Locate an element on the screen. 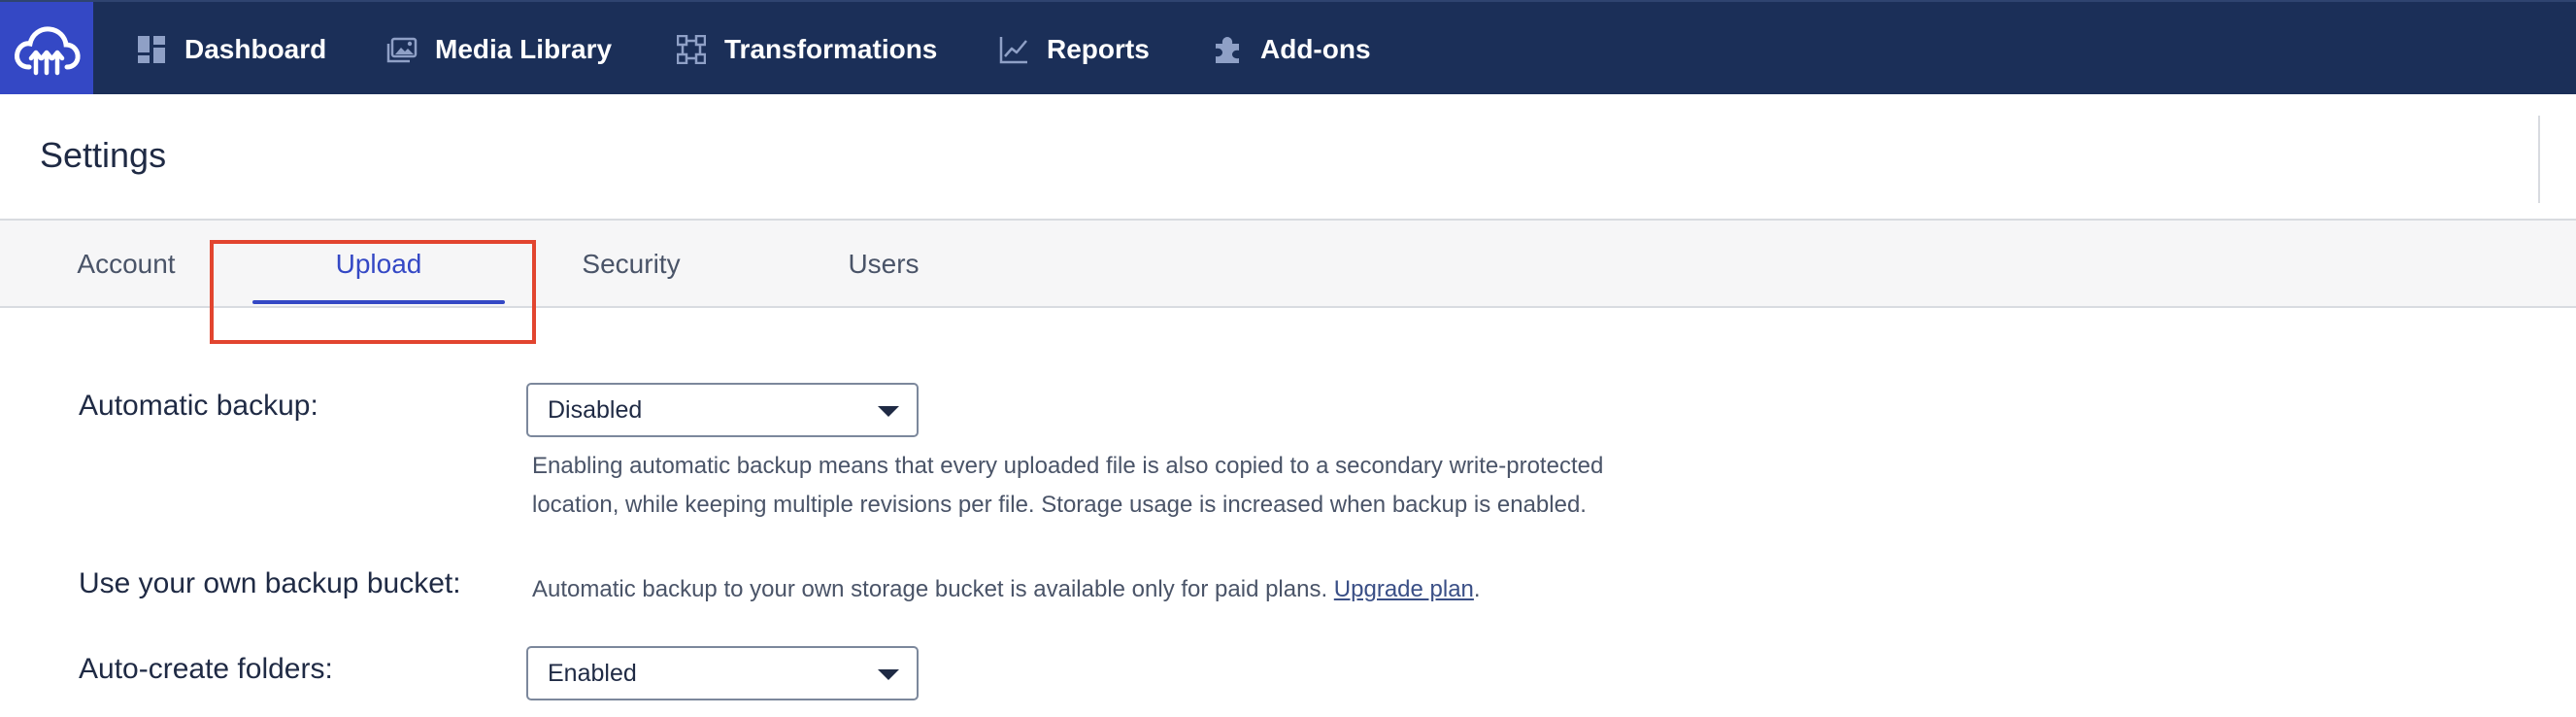 This screenshot has width=2576, height=717. line-chart-icon is located at coordinates (1013, 49).